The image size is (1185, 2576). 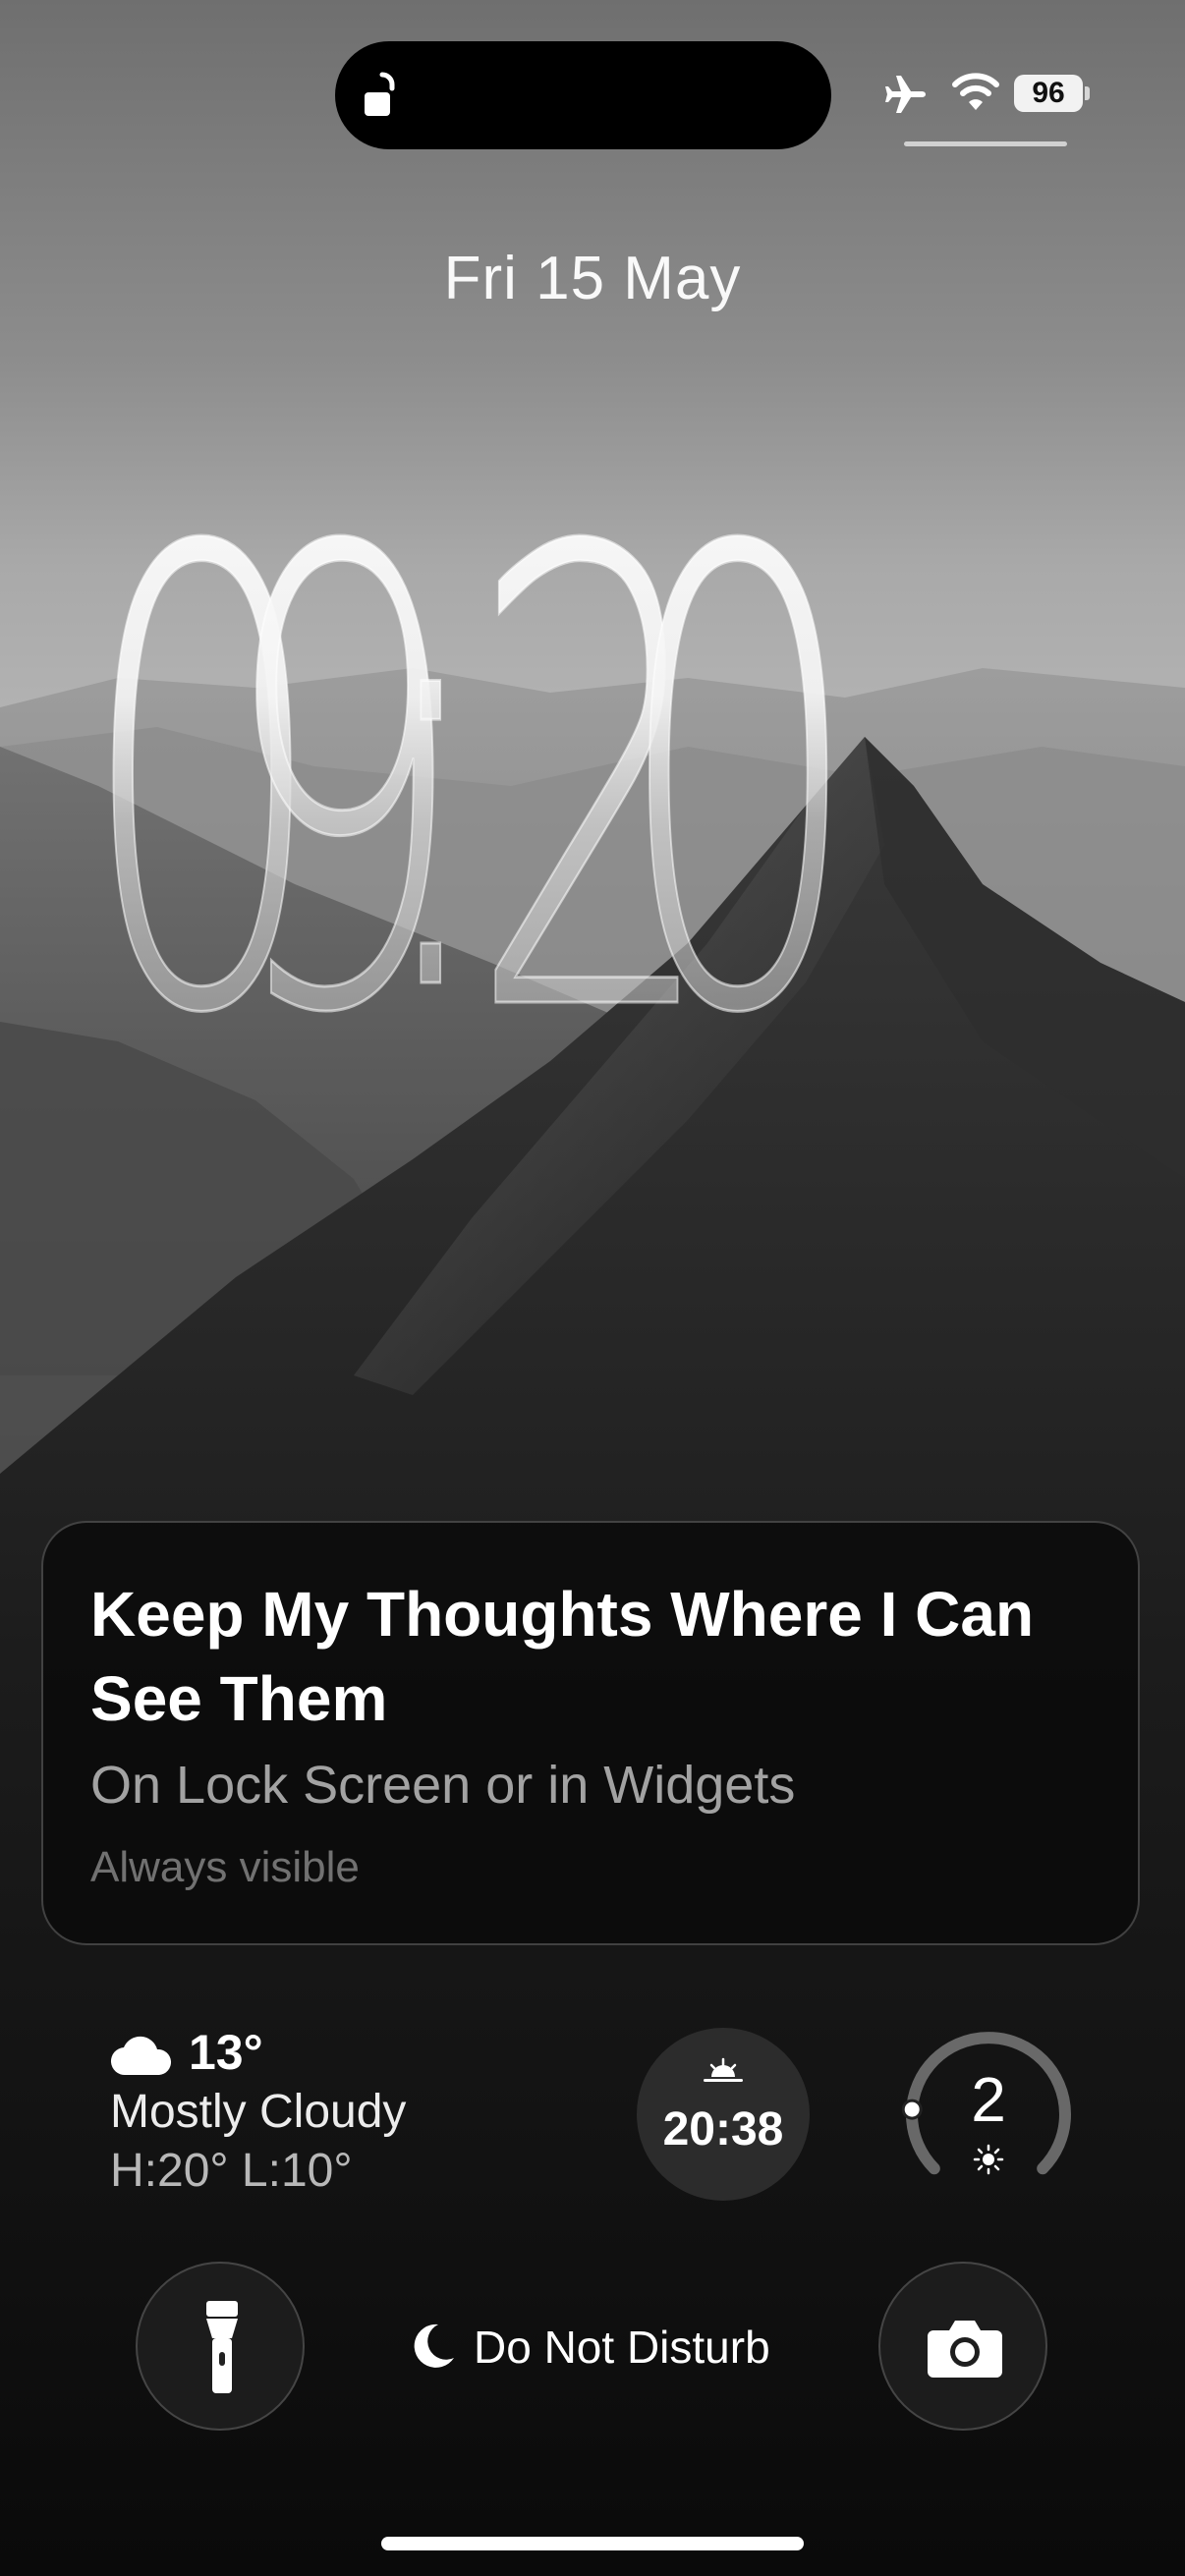 I want to click on unlocked-padlock-icon, so click(x=380, y=94).